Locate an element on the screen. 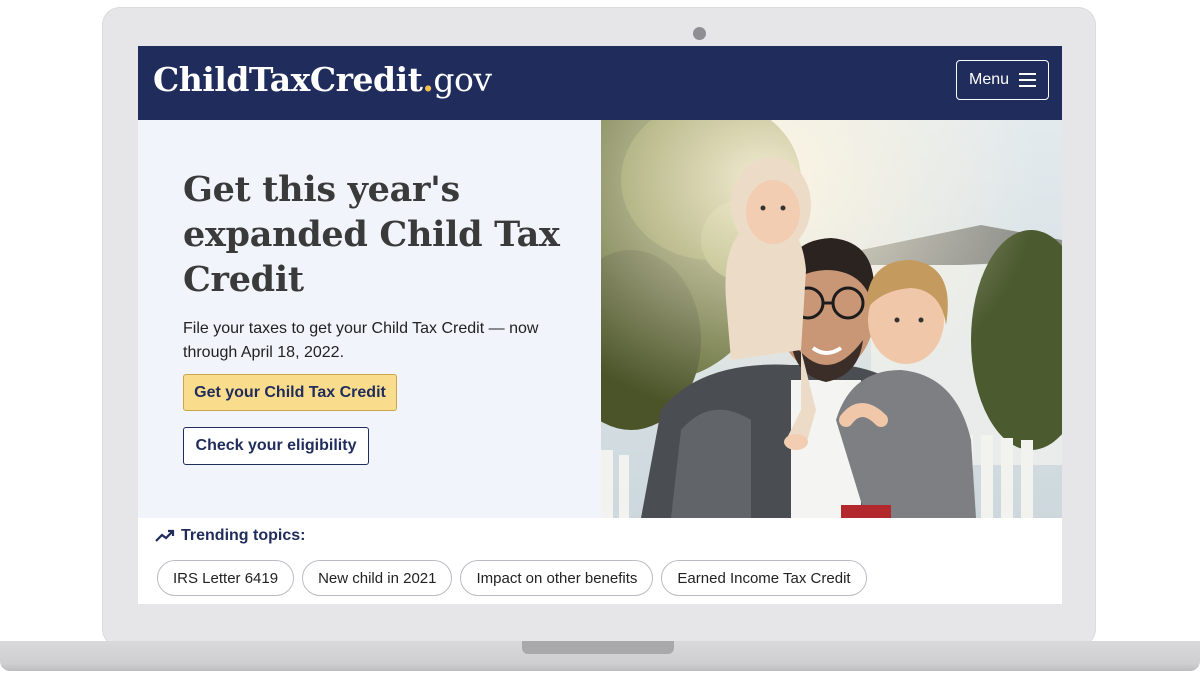 Image resolution: width=1200 pixels, height=675 pixels. menu-button: Menu is located at coordinates (1002, 80).